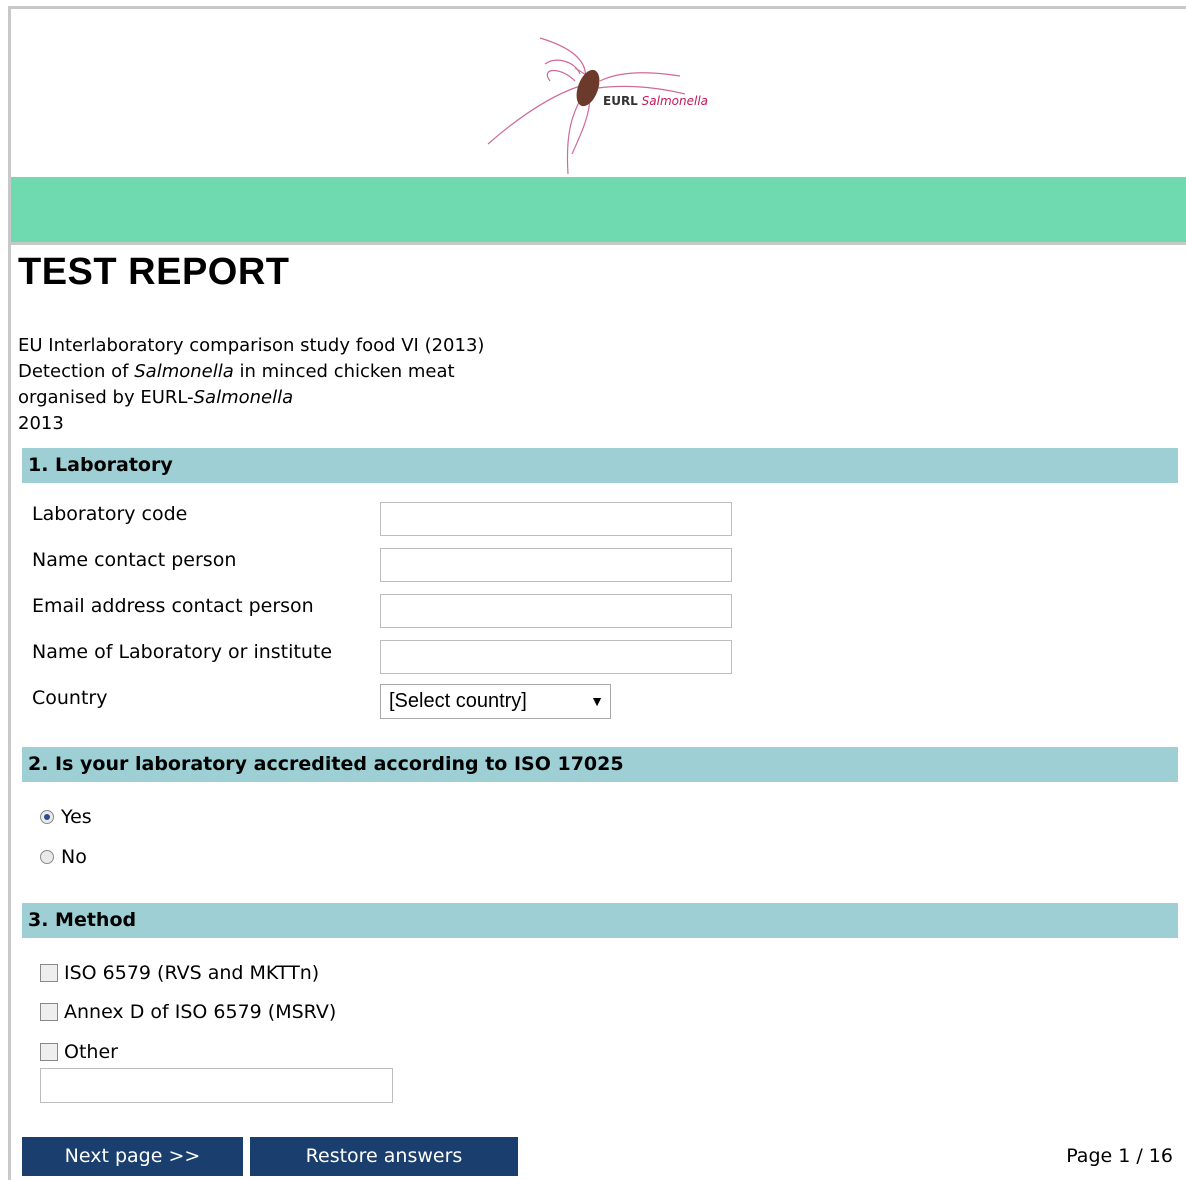  What do you see at coordinates (598, 211) in the screenshot?
I see `header-band` at bounding box center [598, 211].